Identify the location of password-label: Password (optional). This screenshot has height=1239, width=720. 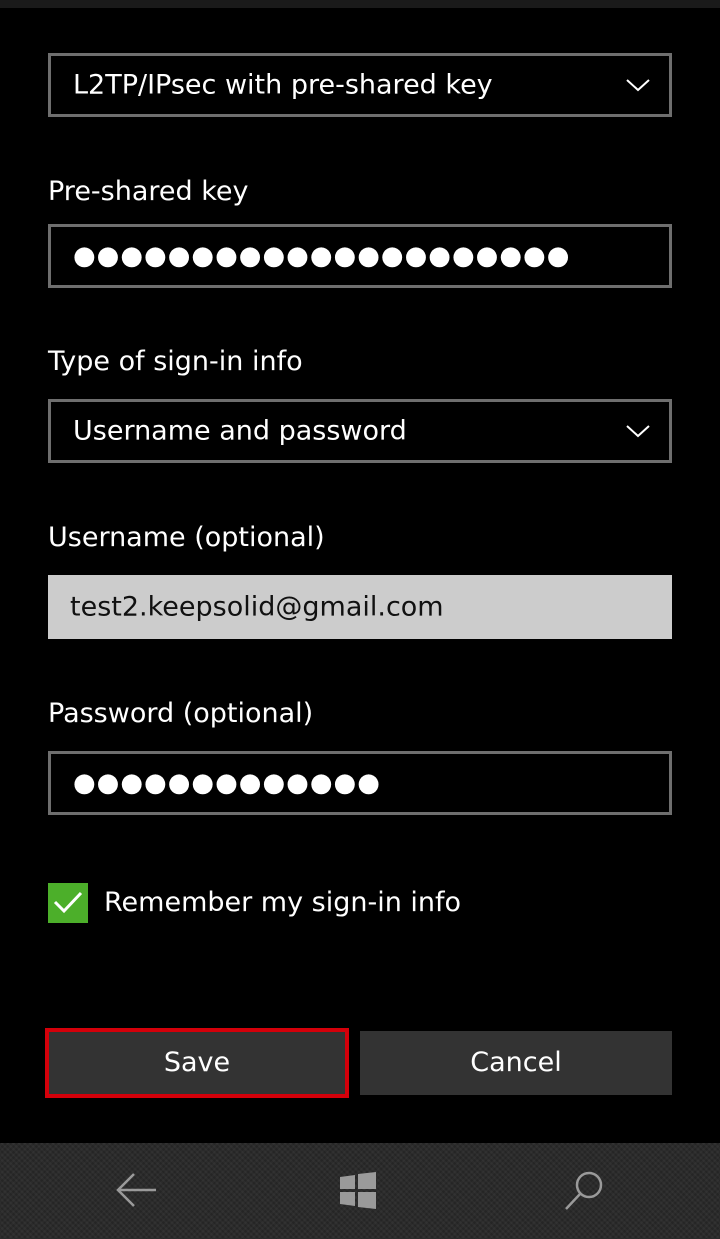
(181, 713).